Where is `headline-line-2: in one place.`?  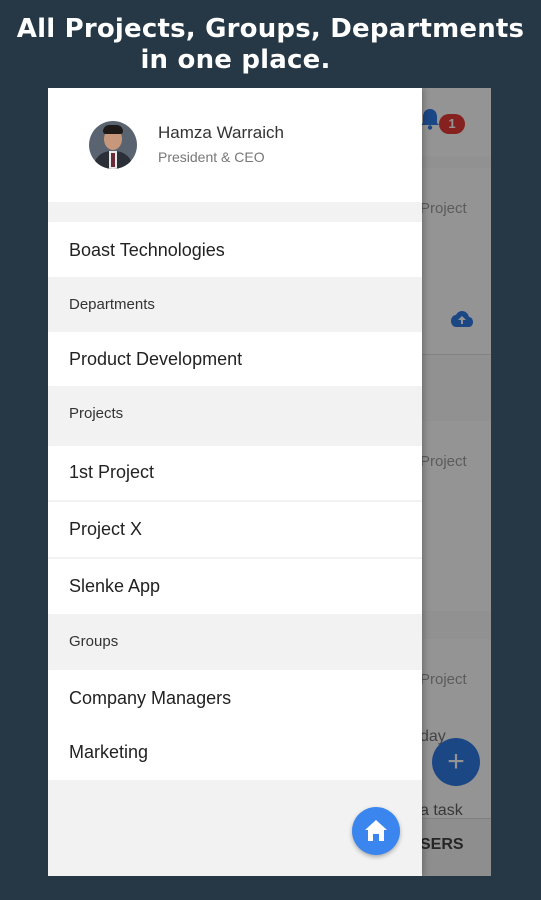
headline-line-2: in one place. is located at coordinates (235, 60).